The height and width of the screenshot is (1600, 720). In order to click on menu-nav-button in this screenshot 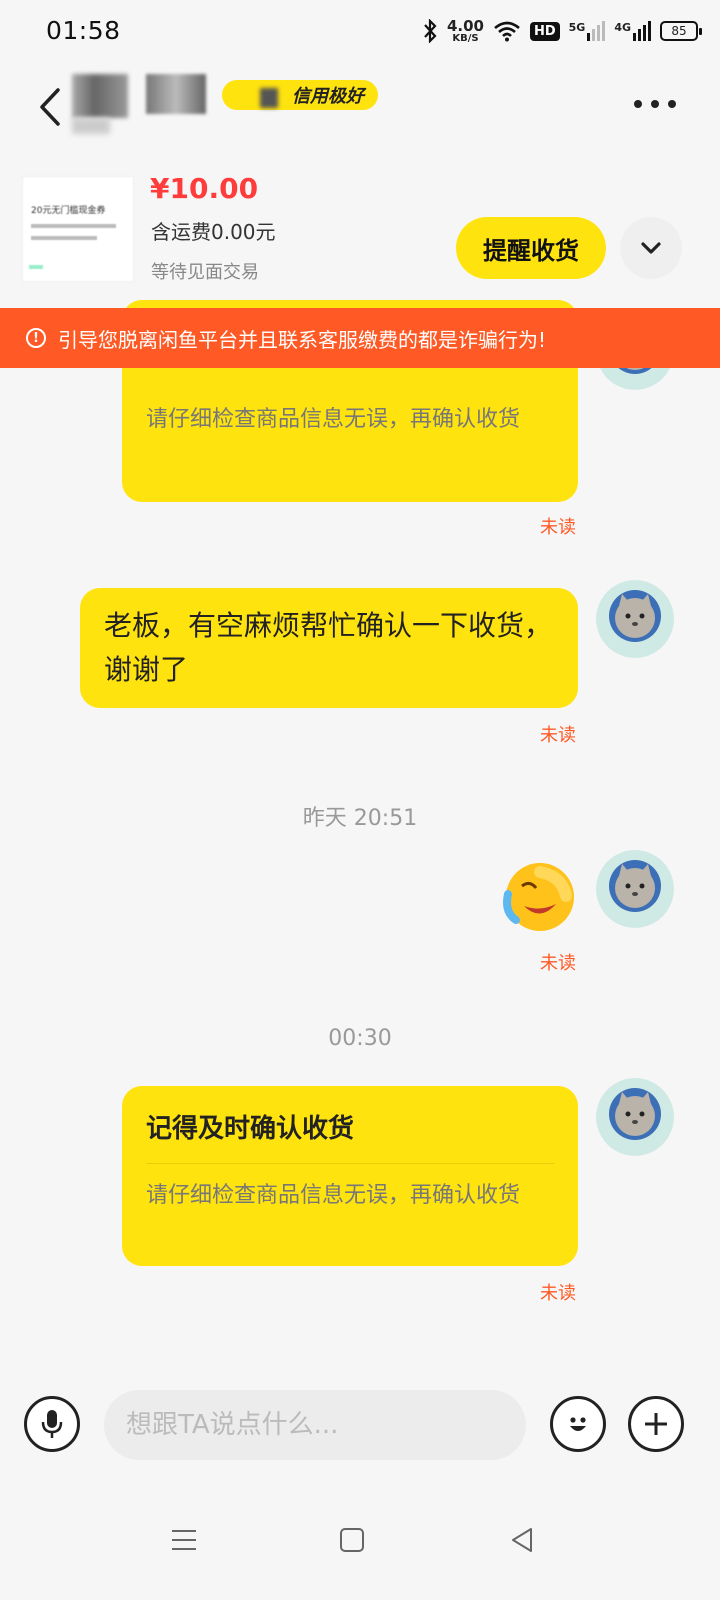, I will do `click(184, 1540)`.